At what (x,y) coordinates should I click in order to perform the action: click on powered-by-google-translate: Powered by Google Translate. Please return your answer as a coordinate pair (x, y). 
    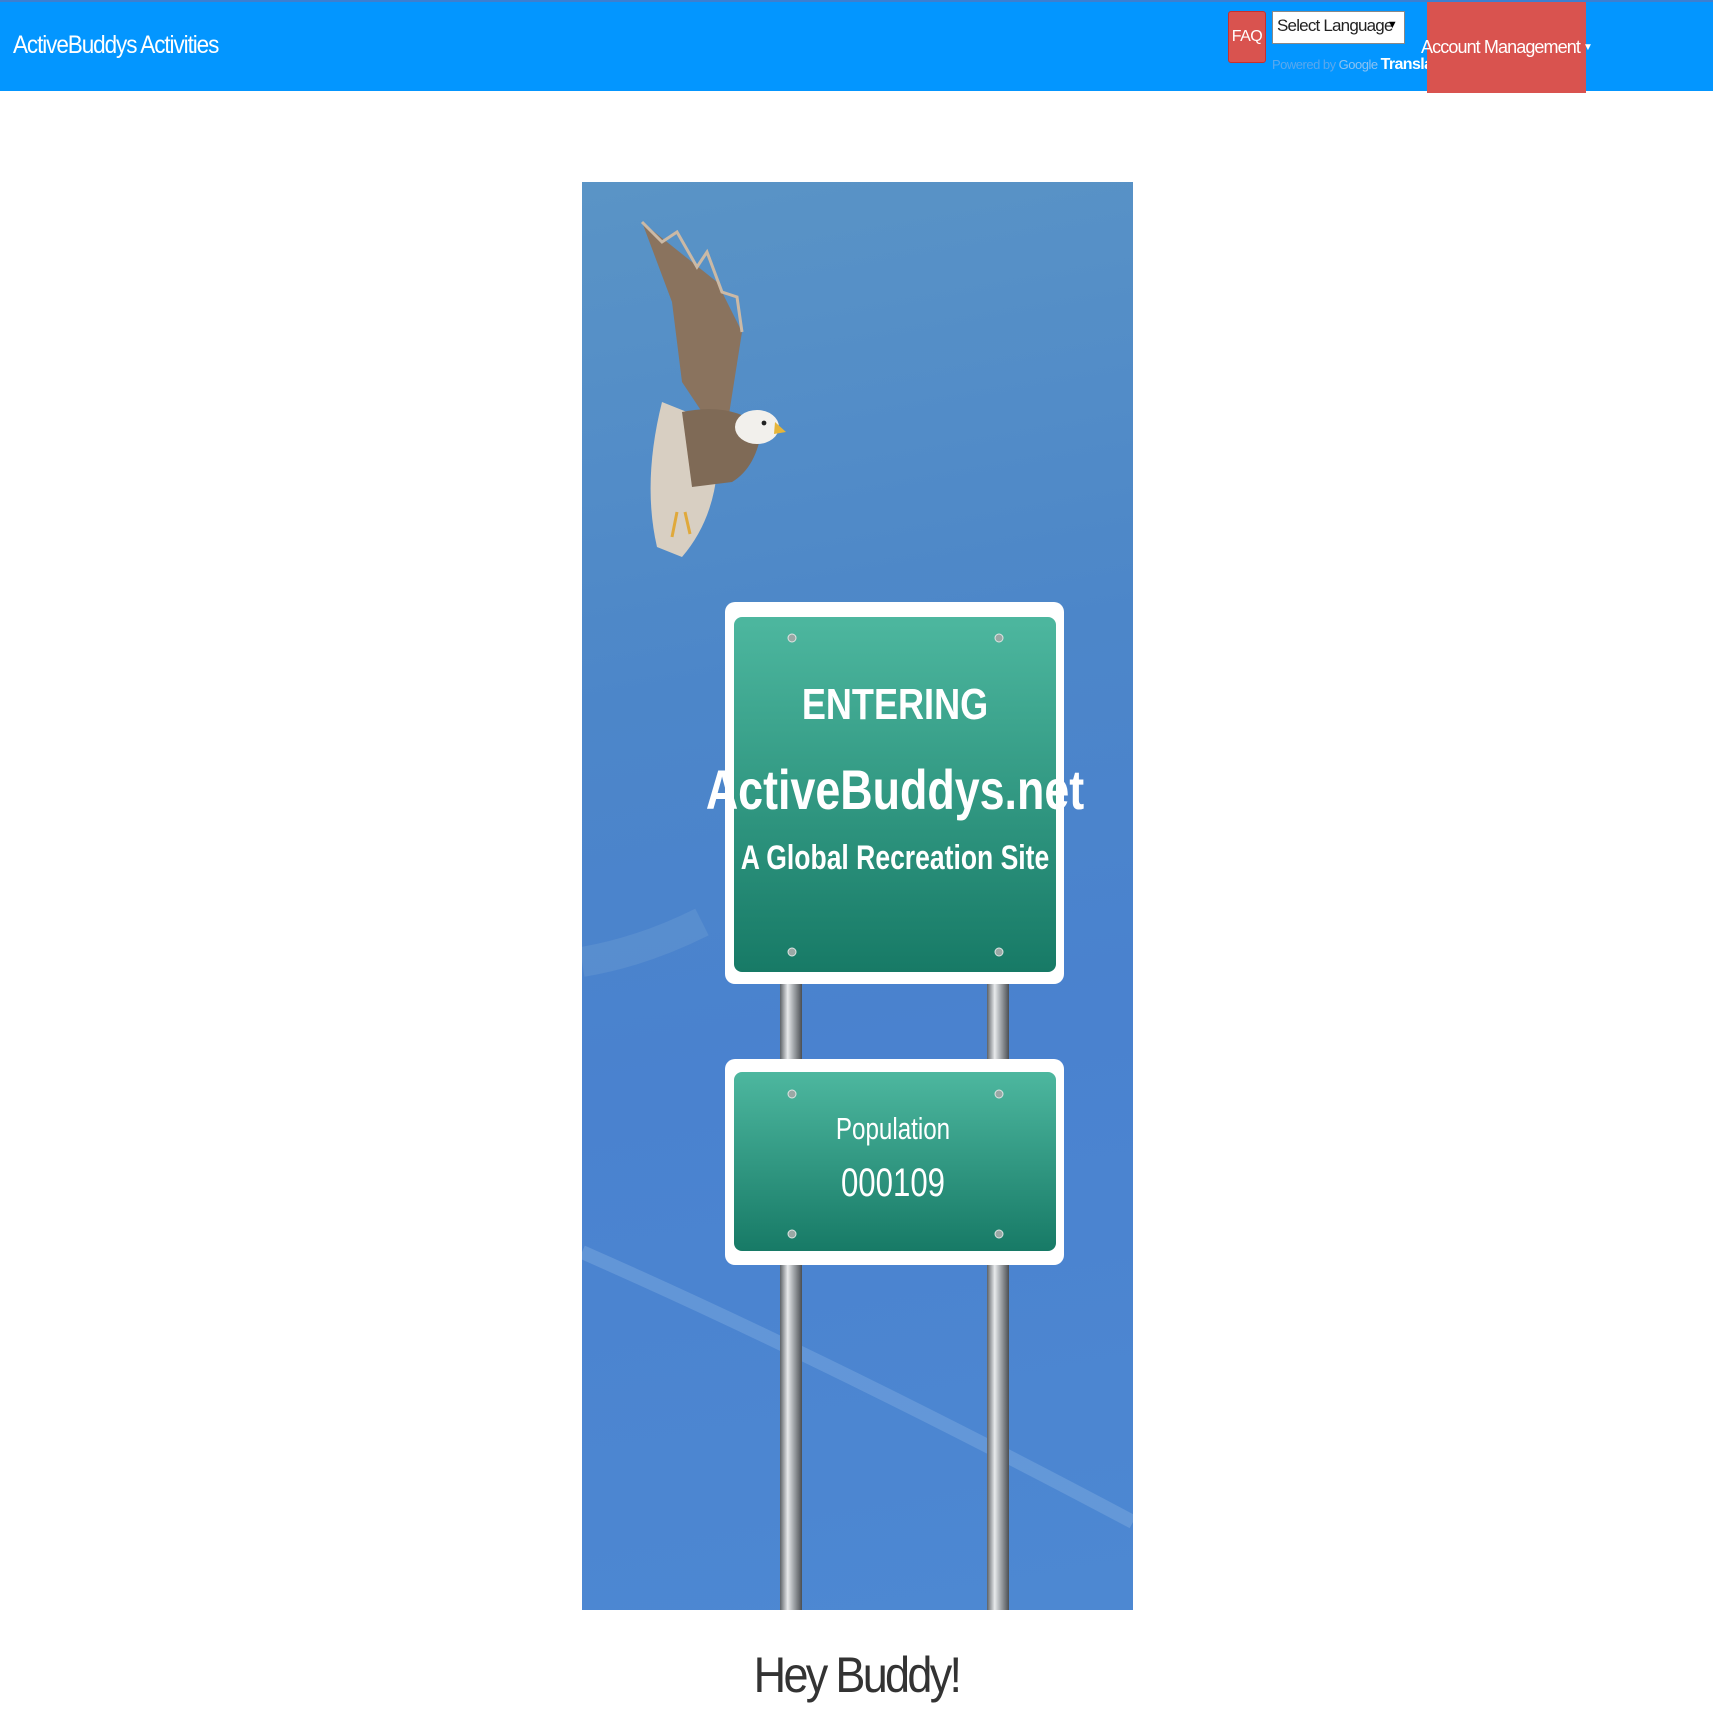
    Looking at the image, I should click on (1359, 65).